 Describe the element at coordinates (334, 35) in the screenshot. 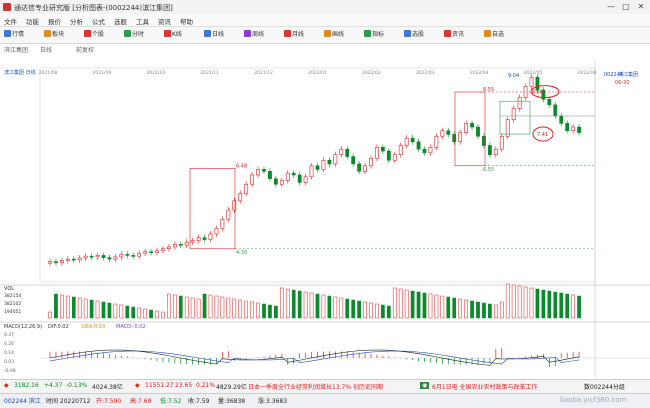

I see `toolbar-button: 画线` at that location.